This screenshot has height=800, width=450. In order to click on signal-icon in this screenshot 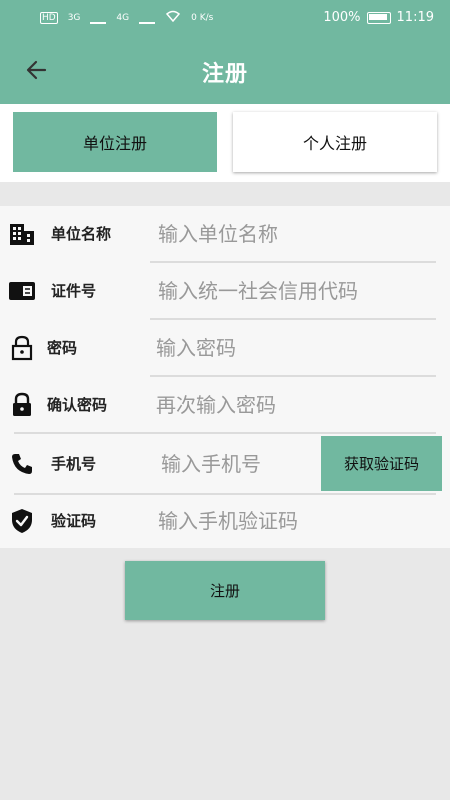, I will do `click(98, 18)`.